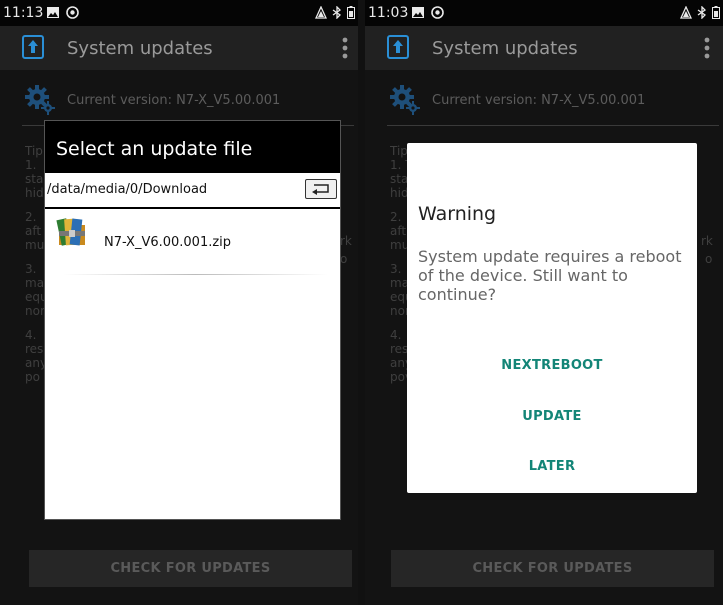 This screenshot has height=605, width=723. What do you see at coordinates (127, 189) in the screenshot?
I see `current-path: /data/media/0/Download` at bounding box center [127, 189].